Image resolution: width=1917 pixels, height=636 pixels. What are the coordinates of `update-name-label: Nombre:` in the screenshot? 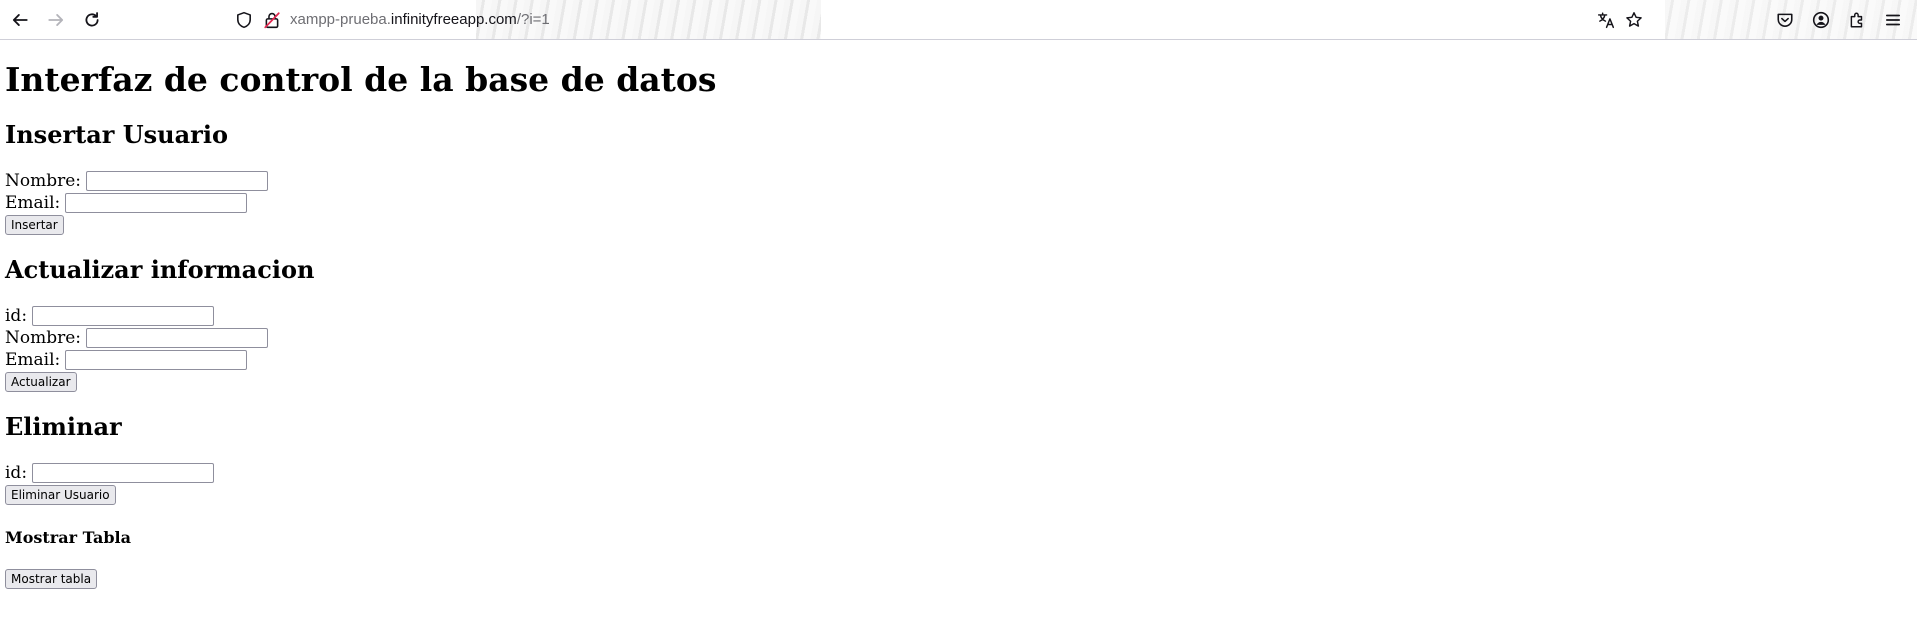 It's located at (43, 338).